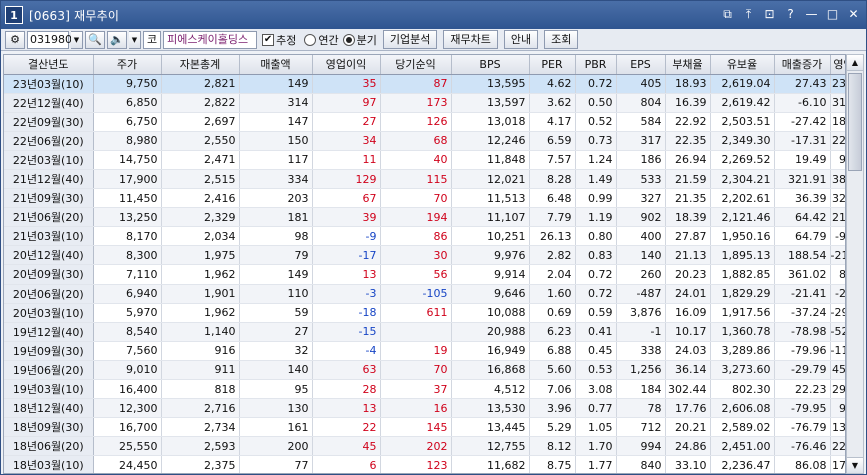  I want to click on table-cell: 2,269.52, so click(742, 160).